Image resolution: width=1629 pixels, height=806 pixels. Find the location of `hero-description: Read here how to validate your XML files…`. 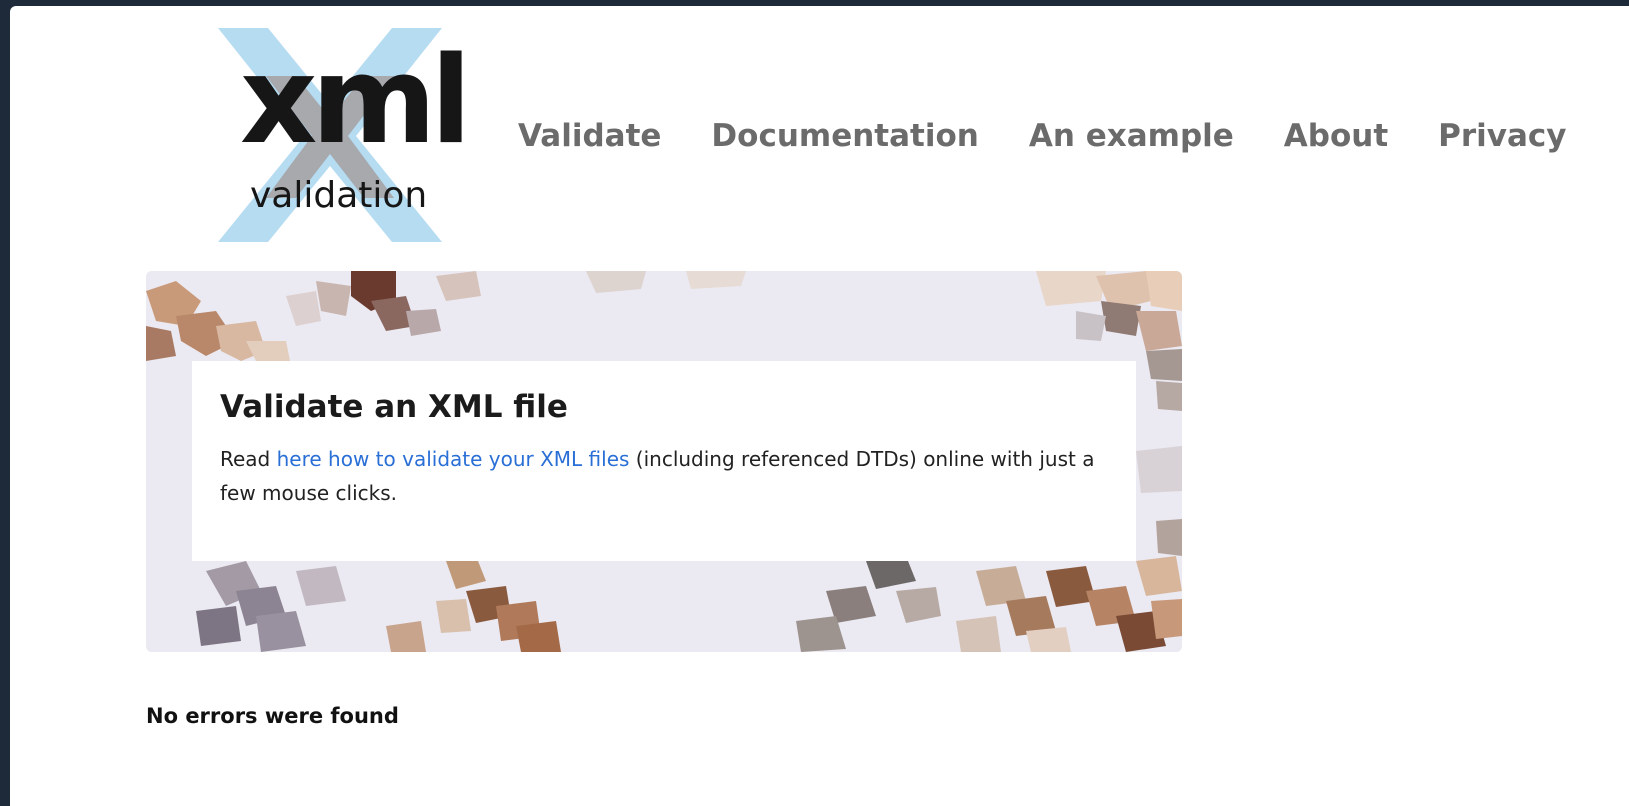

hero-description: Read here how to validate your XML files… is located at coordinates (664, 476).